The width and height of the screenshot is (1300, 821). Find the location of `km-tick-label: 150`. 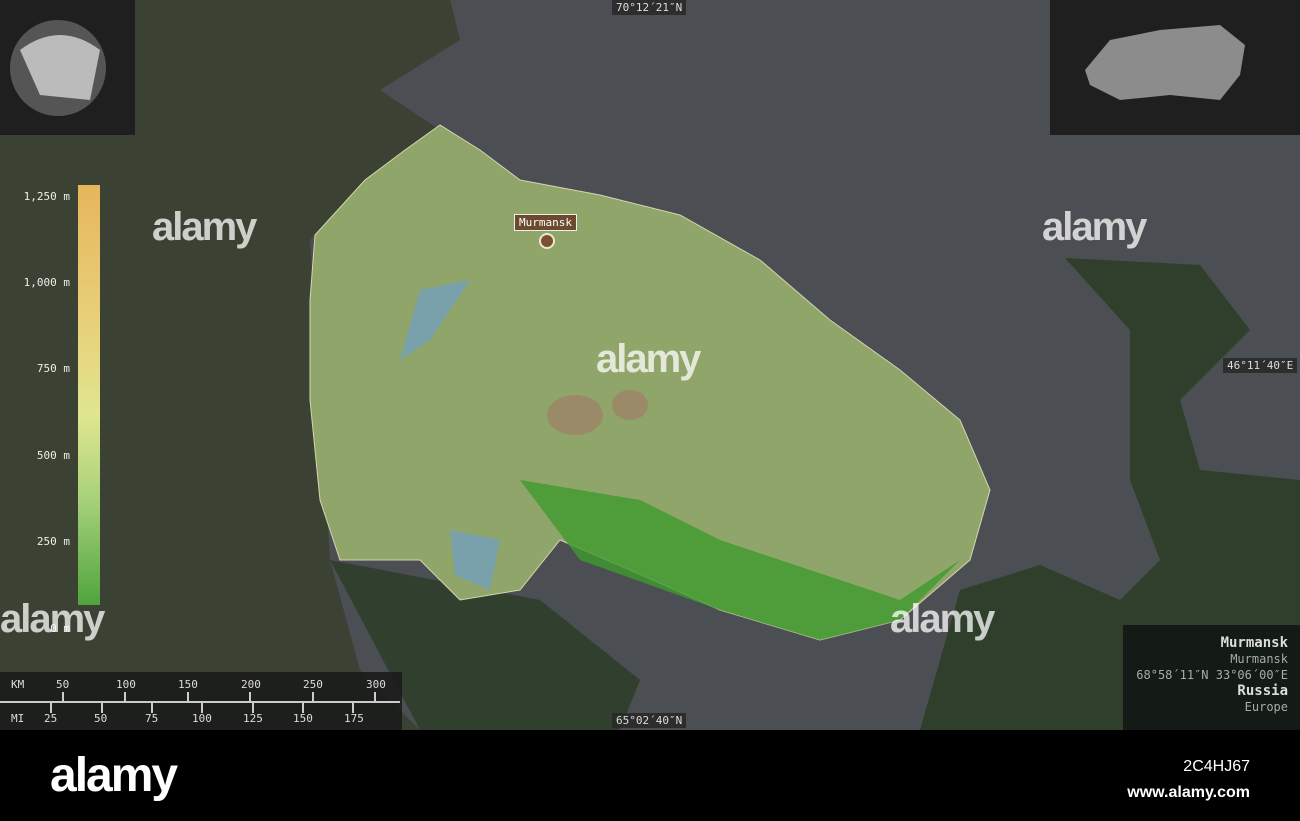

km-tick-label: 150 is located at coordinates (188, 684).